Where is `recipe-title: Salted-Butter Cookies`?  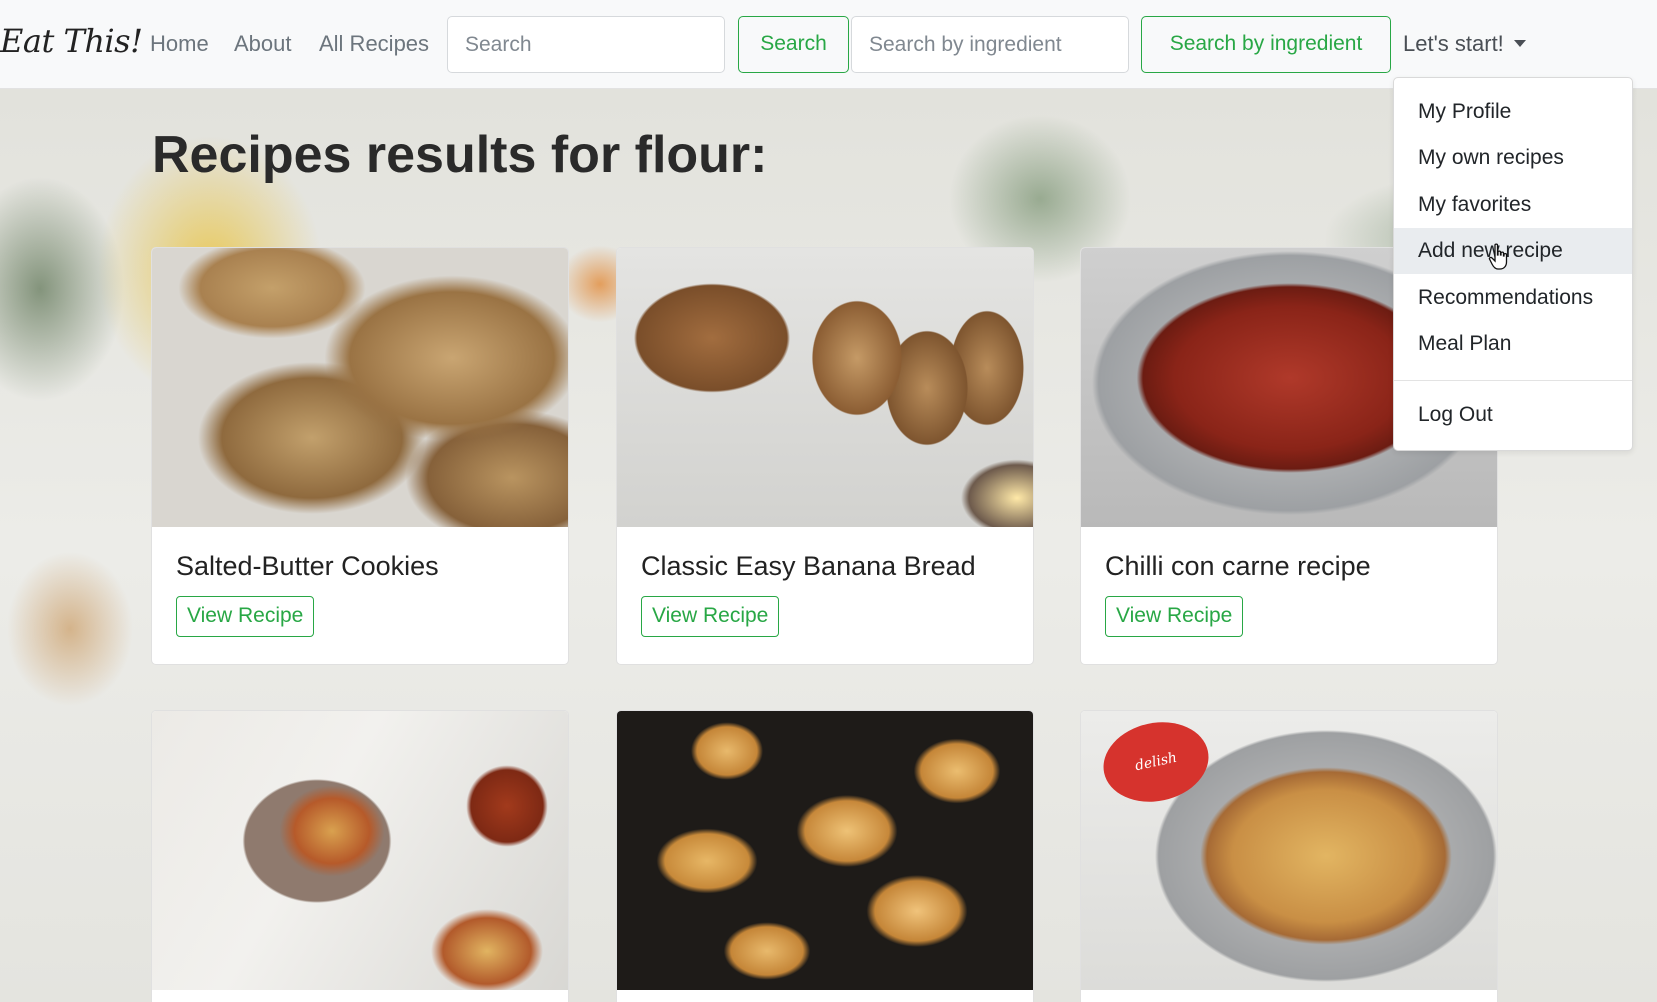 recipe-title: Salted-Butter Cookies is located at coordinates (307, 566).